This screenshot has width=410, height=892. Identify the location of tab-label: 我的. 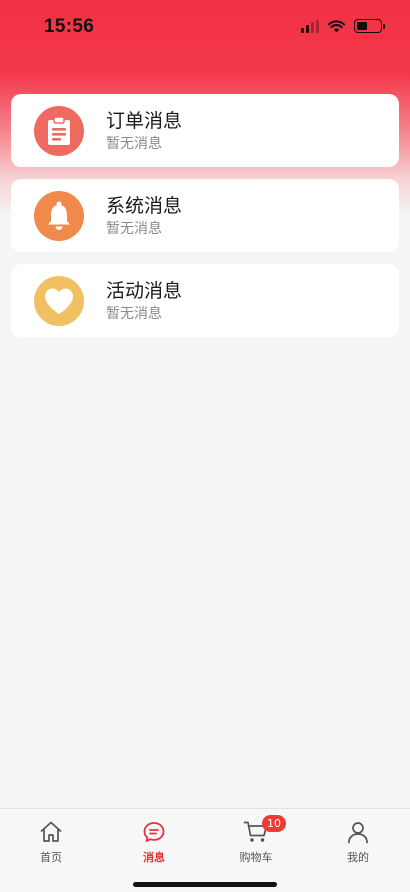
(358, 857).